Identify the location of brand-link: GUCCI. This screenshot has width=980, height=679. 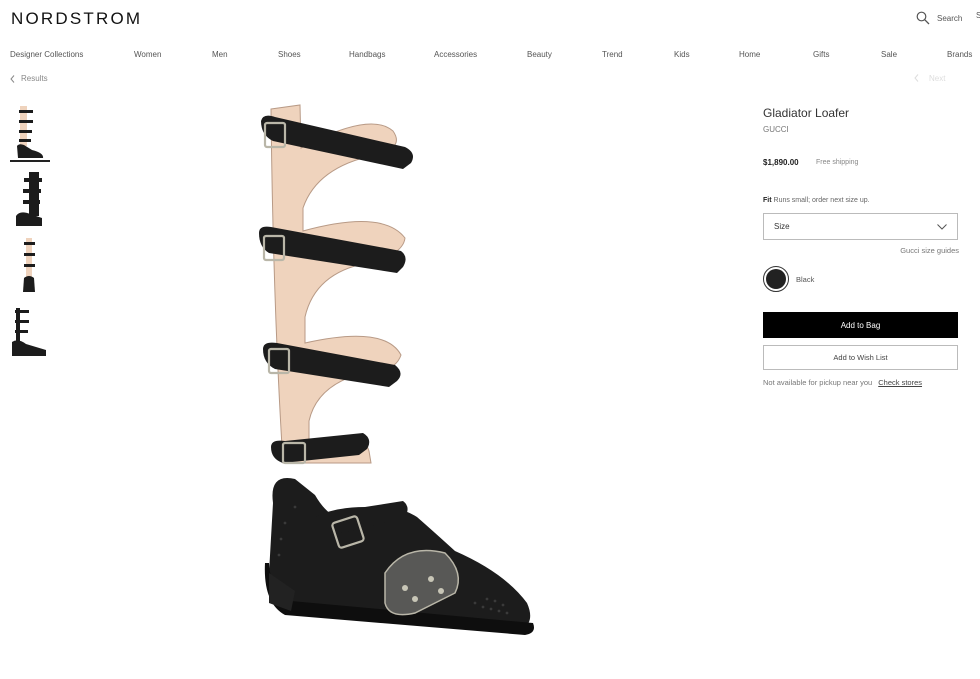
(776, 129).